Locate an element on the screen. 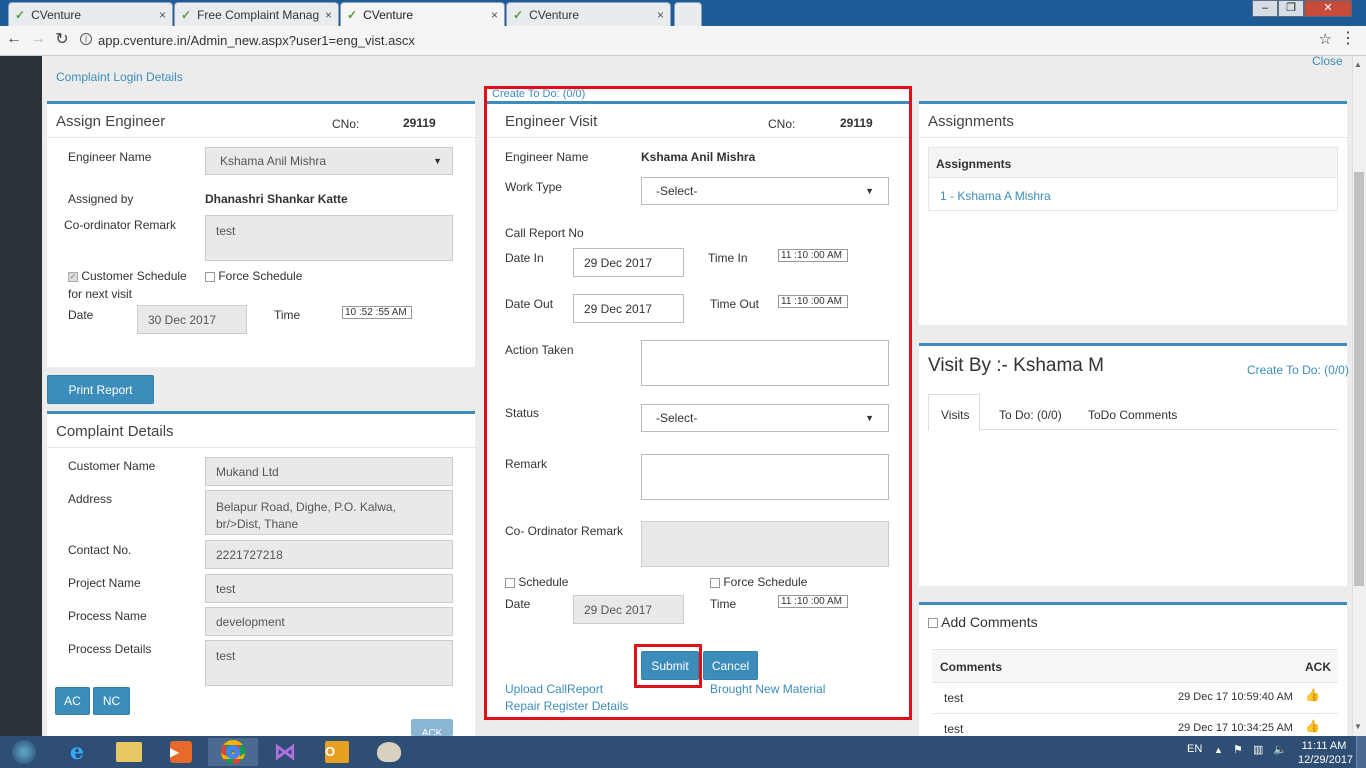  create-todo-link: Create To Do: (0/0) is located at coordinates (1298, 370).